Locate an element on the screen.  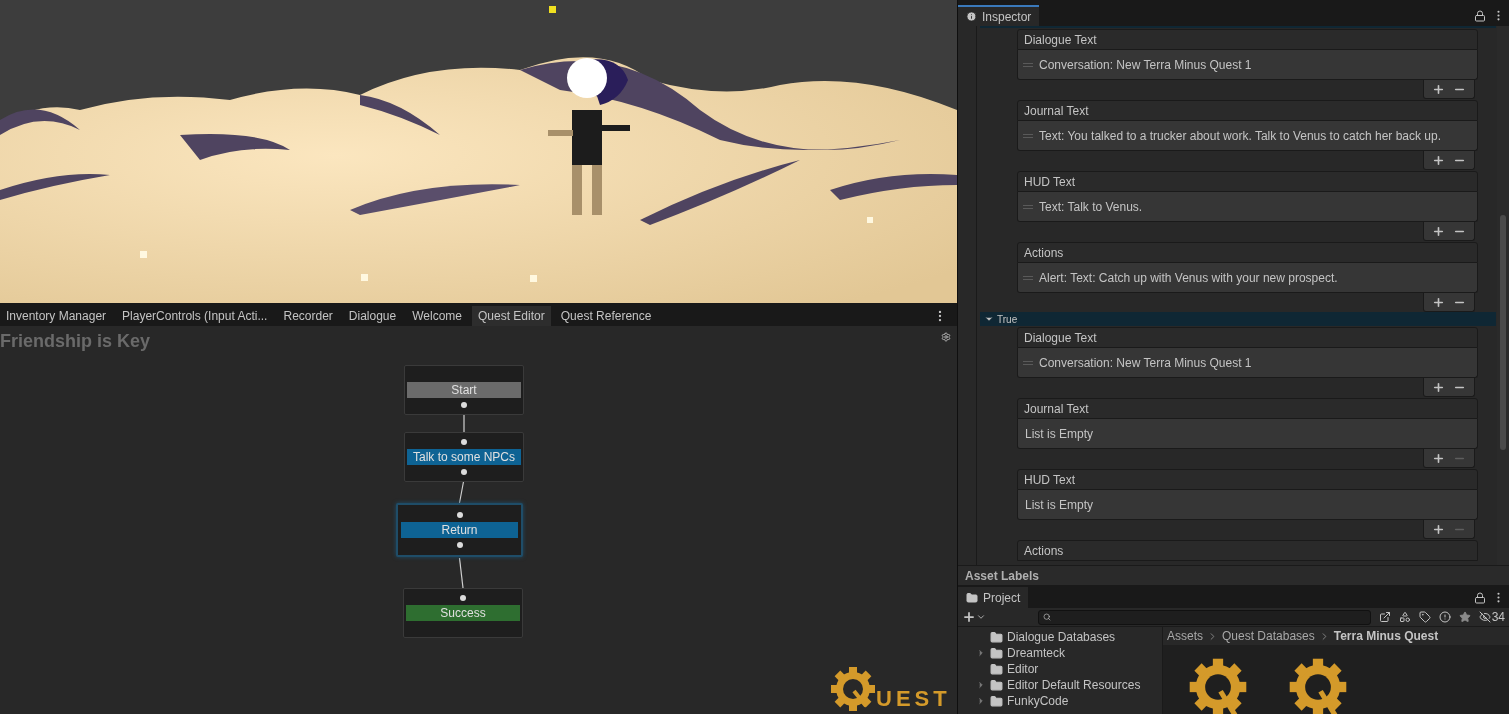
breadcrumb-item: Assets is located at coordinates (1185, 636).